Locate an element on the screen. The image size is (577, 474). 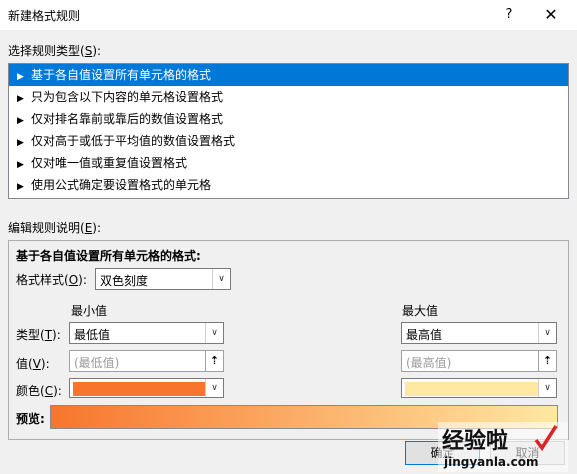
rule-type-item-label: 仅对排名靠前或靠后的数值设置格式 is located at coordinates (127, 119).